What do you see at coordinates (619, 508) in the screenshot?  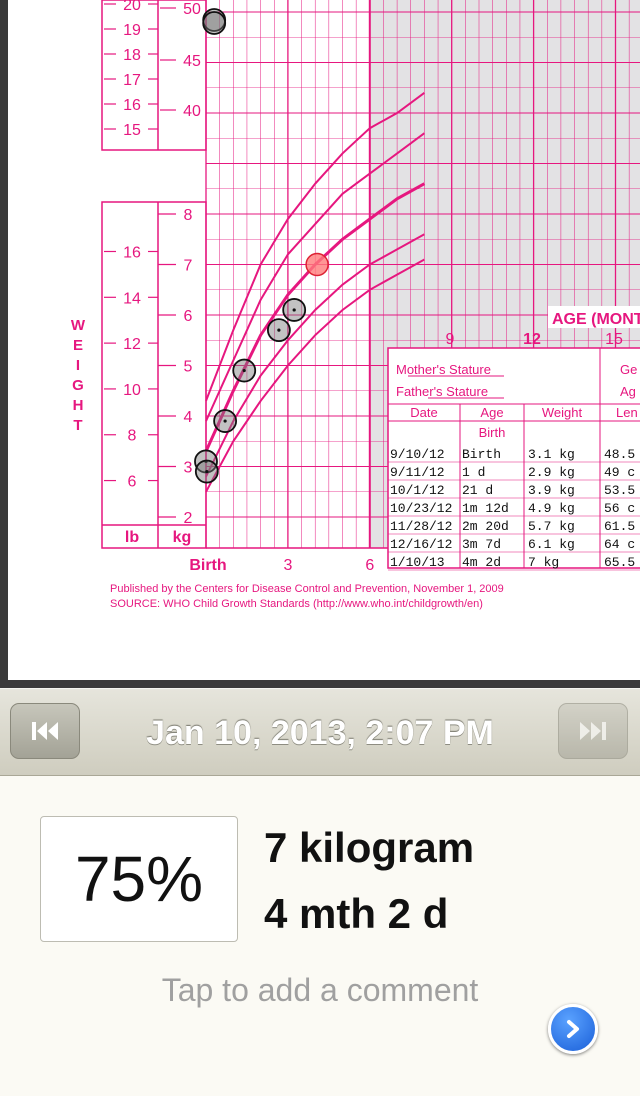 I see `table-cell-len: 56 c` at bounding box center [619, 508].